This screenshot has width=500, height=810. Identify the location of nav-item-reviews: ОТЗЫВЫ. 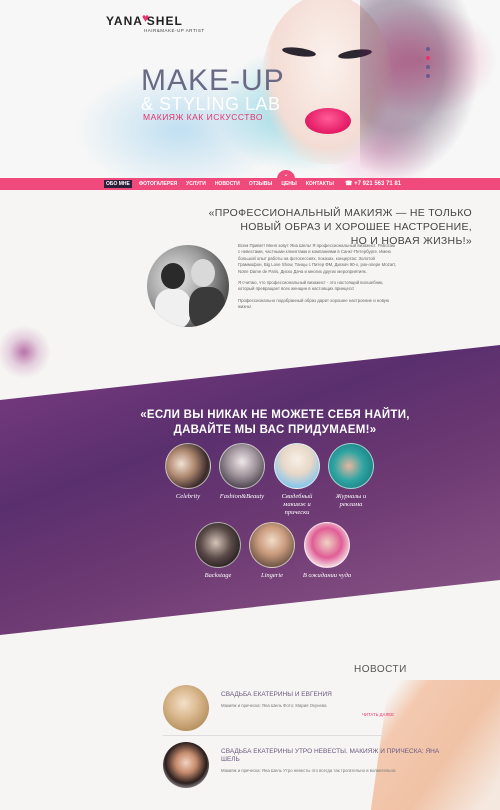
(260, 184).